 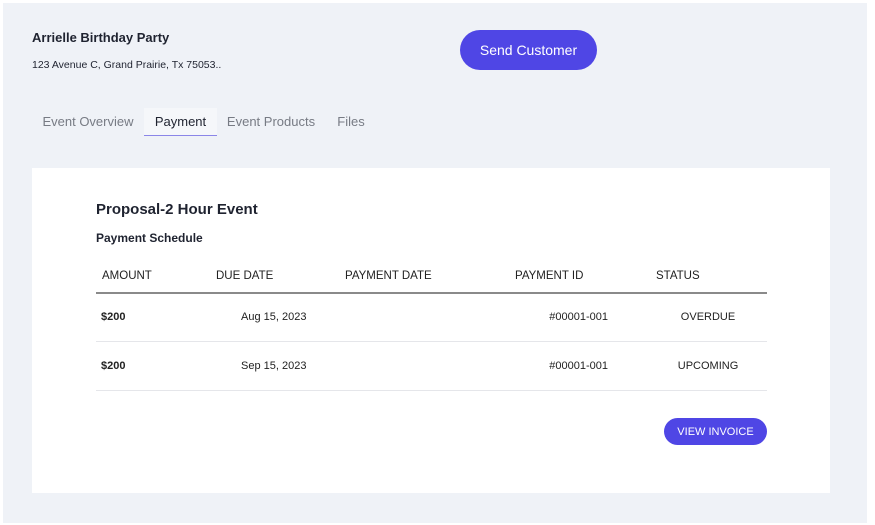 I want to click on proposal-title: Proposal-2 Hour Event, so click(x=177, y=209).